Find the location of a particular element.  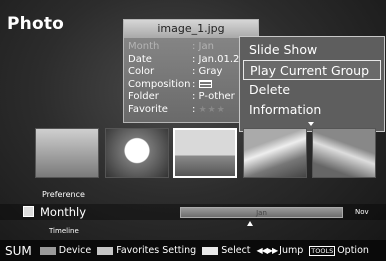

menu-item-slide-show: Slide Show is located at coordinates (312, 50).